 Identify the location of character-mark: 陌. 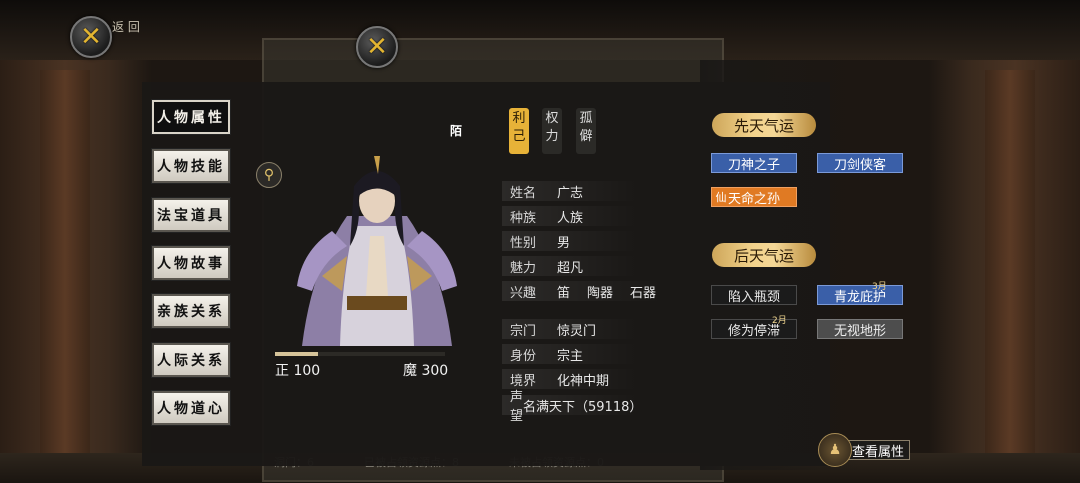
(456, 131).